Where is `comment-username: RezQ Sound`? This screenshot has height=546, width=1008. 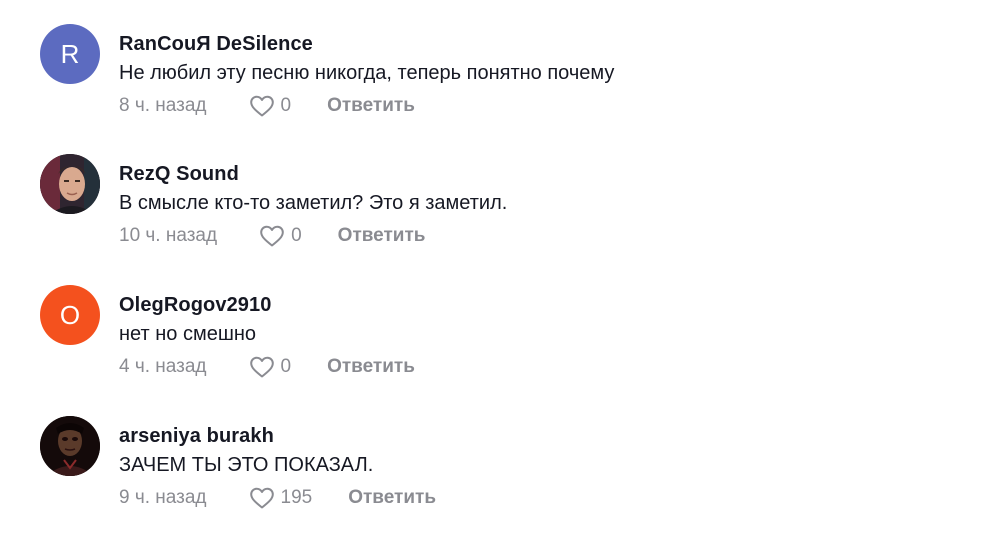 comment-username: RezQ Sound is located at coordinates (179, 174).